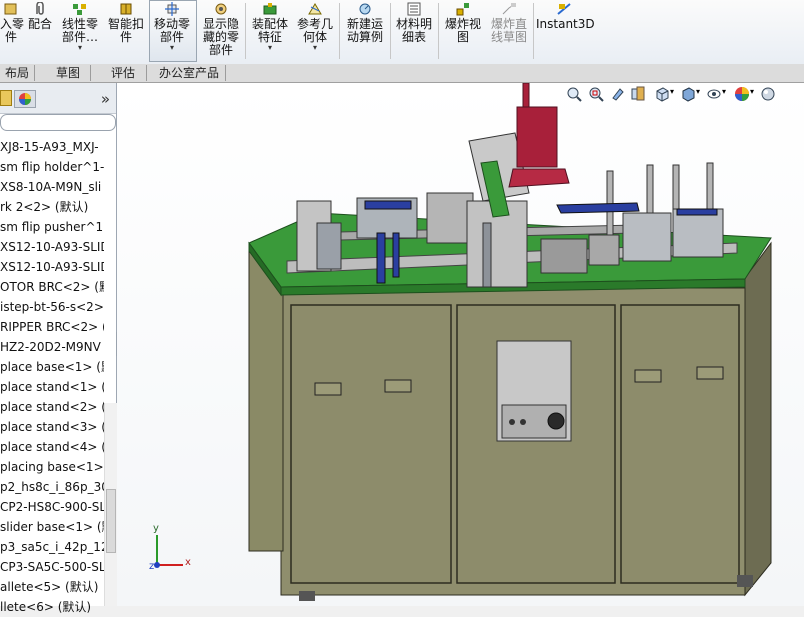 This screenshot has width=804, height=617. What do you see at coordinates (52, 307) in the screenshot?
I see `tree-item: istep-bt-56-s<2>` at bounding box center [52, 307].